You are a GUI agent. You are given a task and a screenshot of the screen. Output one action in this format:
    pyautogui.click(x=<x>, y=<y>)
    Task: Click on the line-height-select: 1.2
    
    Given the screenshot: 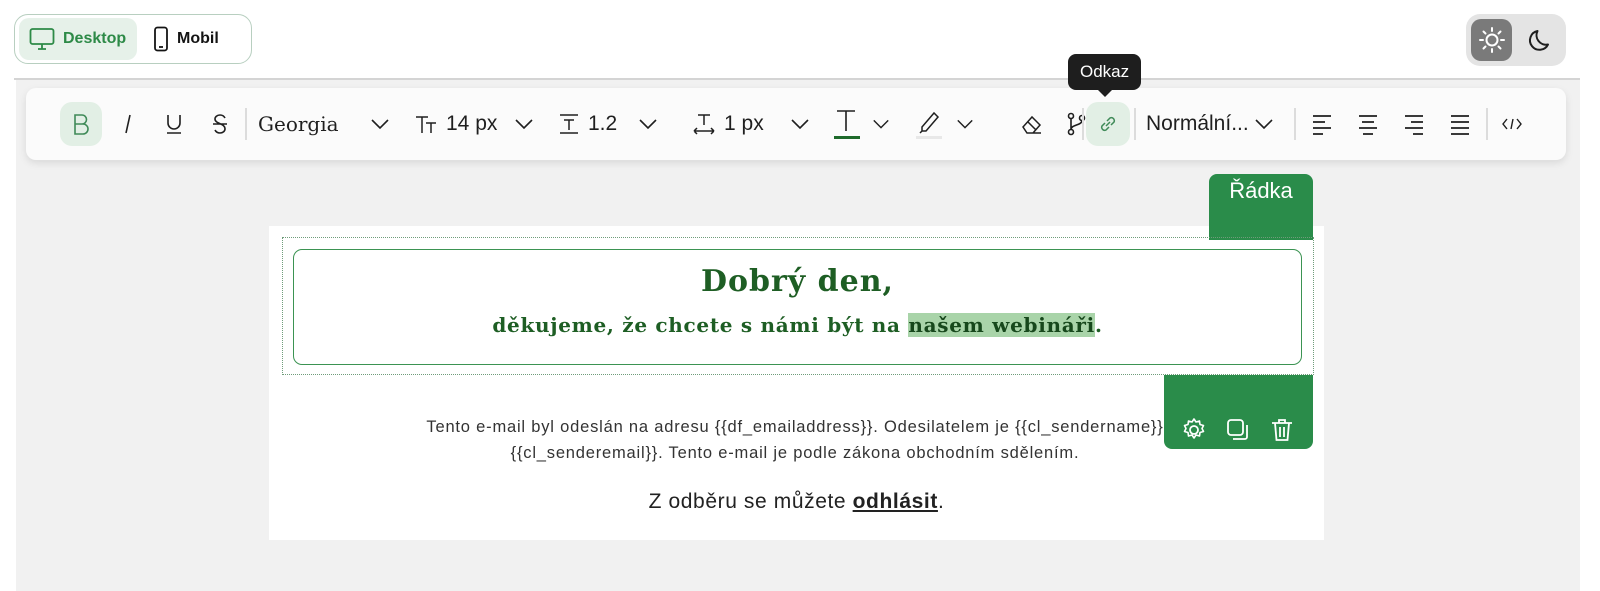 What is the action you would take?
    pyautogui.click(x=608, y=124)
    